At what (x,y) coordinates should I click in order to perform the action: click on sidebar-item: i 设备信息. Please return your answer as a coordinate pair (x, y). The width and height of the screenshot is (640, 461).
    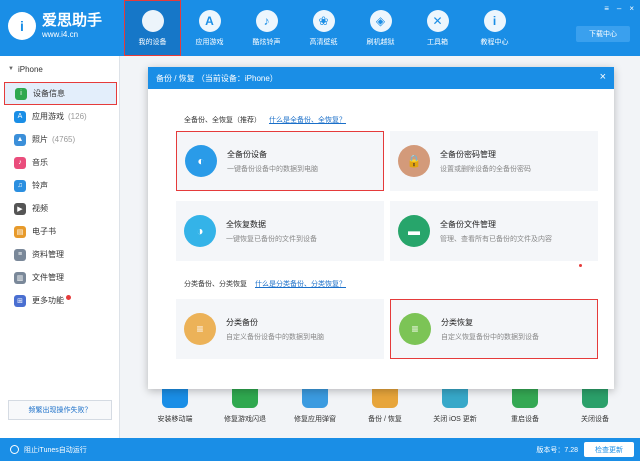
    Looking at the image, I should click on (60, 93).